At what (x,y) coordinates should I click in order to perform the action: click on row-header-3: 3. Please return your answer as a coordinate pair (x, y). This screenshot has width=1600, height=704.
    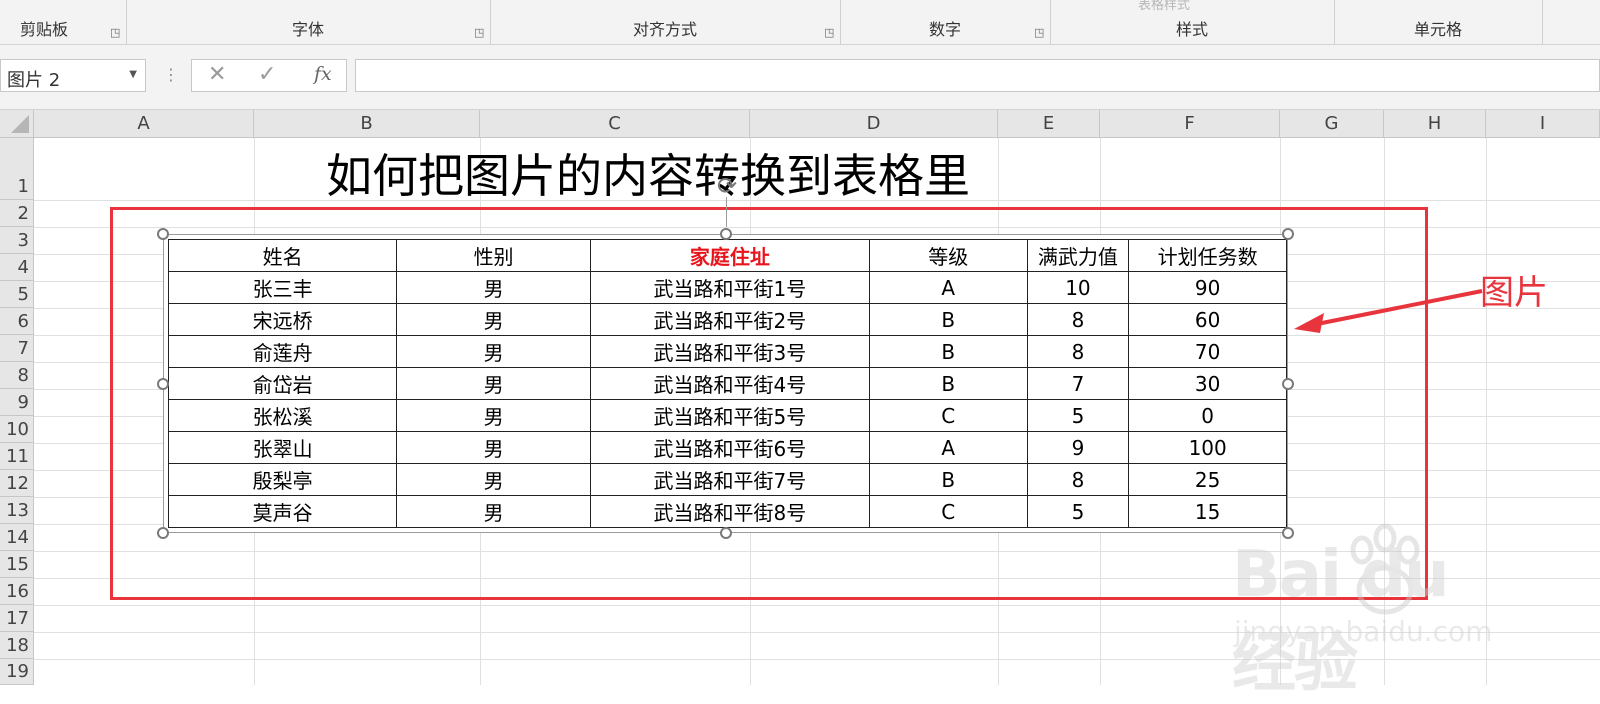
    Looking at the image, I should click on (17, 240).